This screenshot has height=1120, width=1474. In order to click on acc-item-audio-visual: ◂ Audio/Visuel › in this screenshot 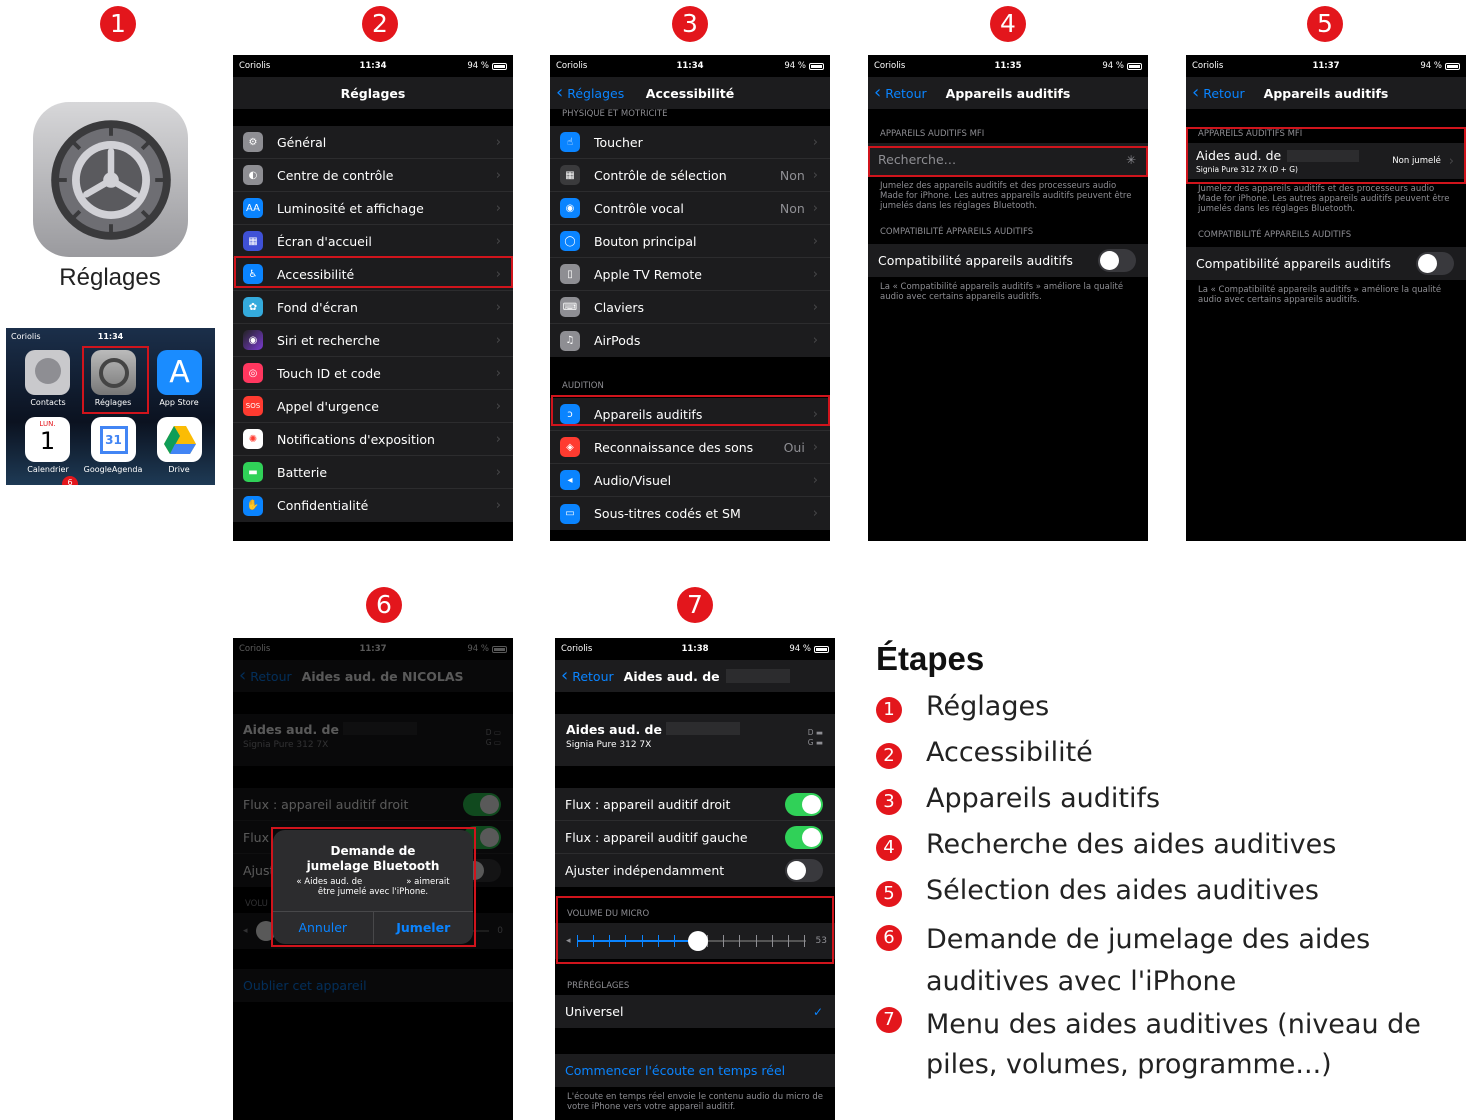, I will do `click(690, 480)`.